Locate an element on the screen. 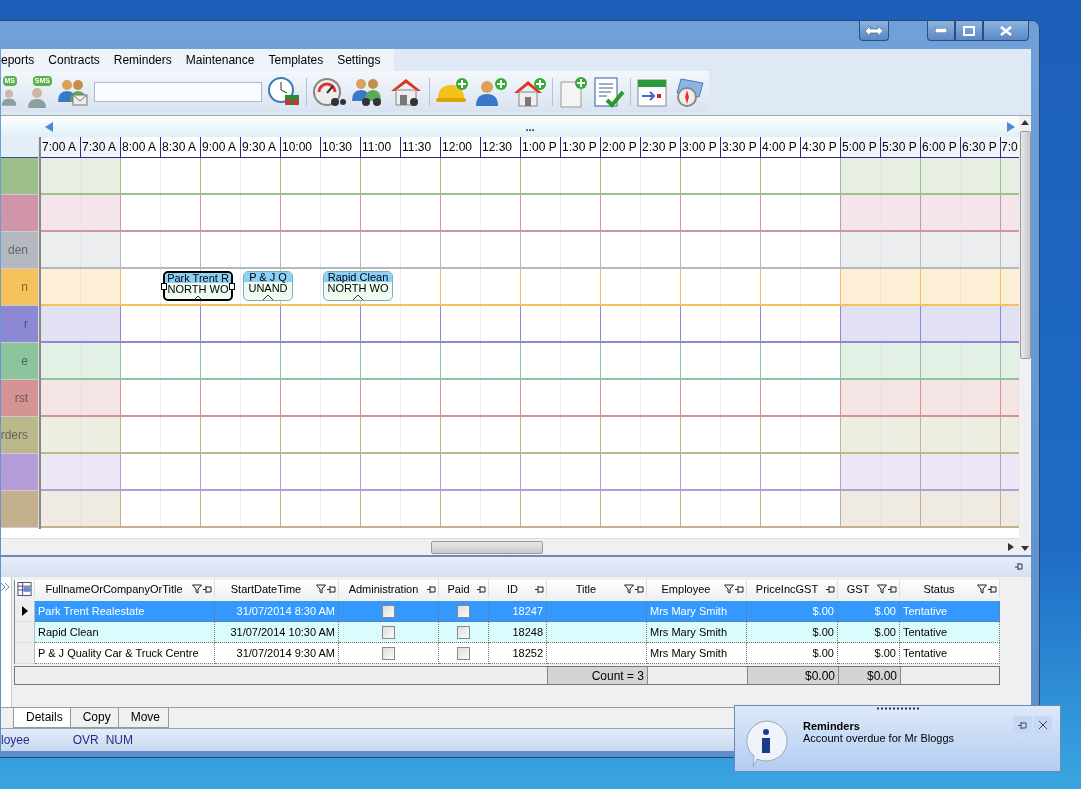  time-slot-header: 9:00 A is located at coordinates (221, 147).